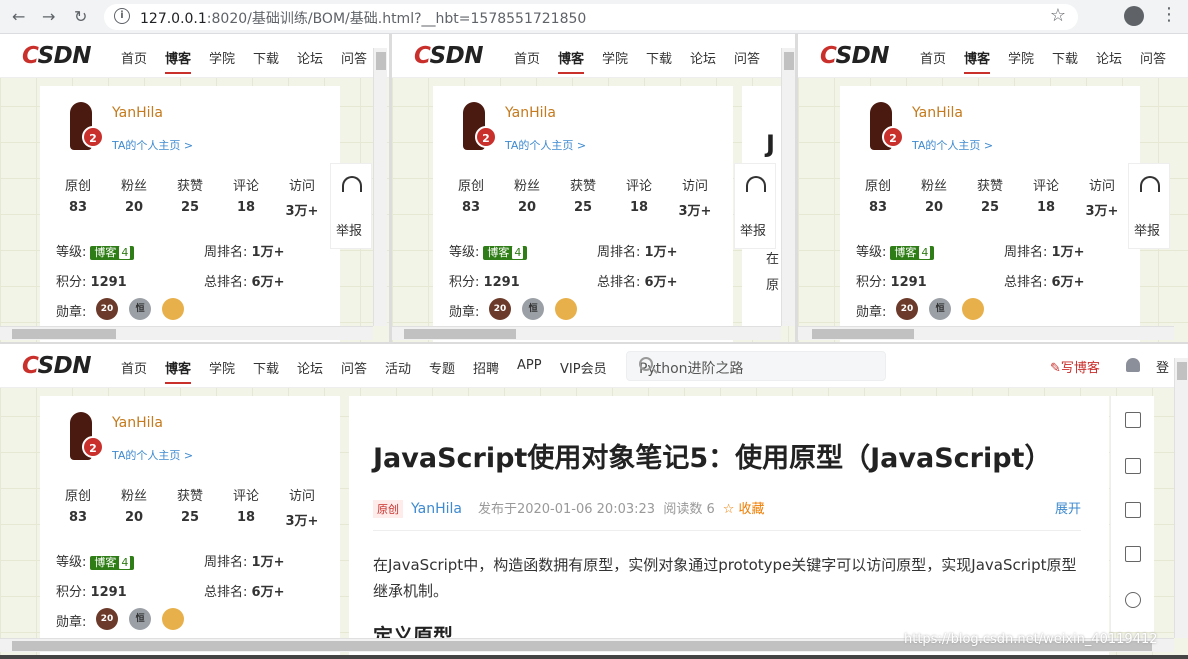  I want to click on search-icon, so click(646, 364).